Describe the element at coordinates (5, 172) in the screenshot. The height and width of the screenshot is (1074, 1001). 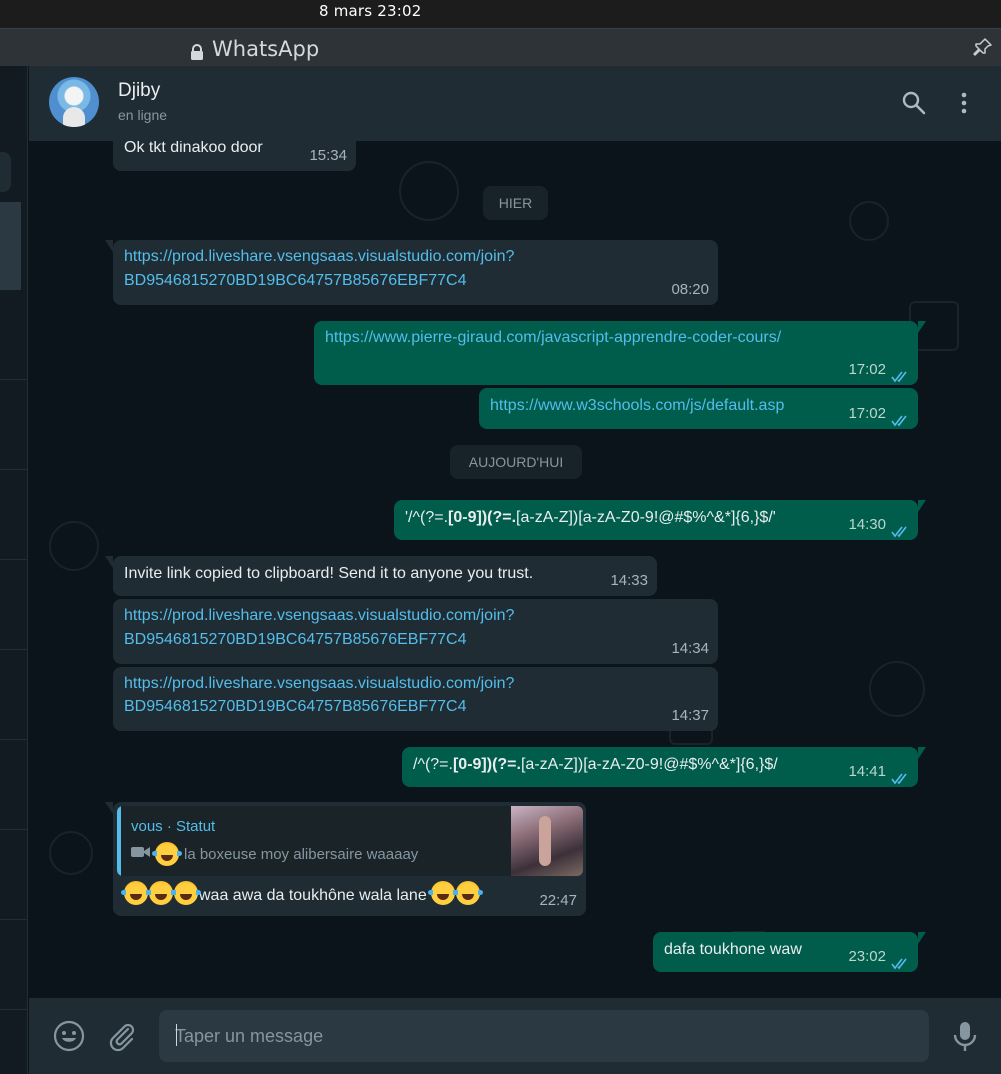
I see `chat-search-field` at that location.